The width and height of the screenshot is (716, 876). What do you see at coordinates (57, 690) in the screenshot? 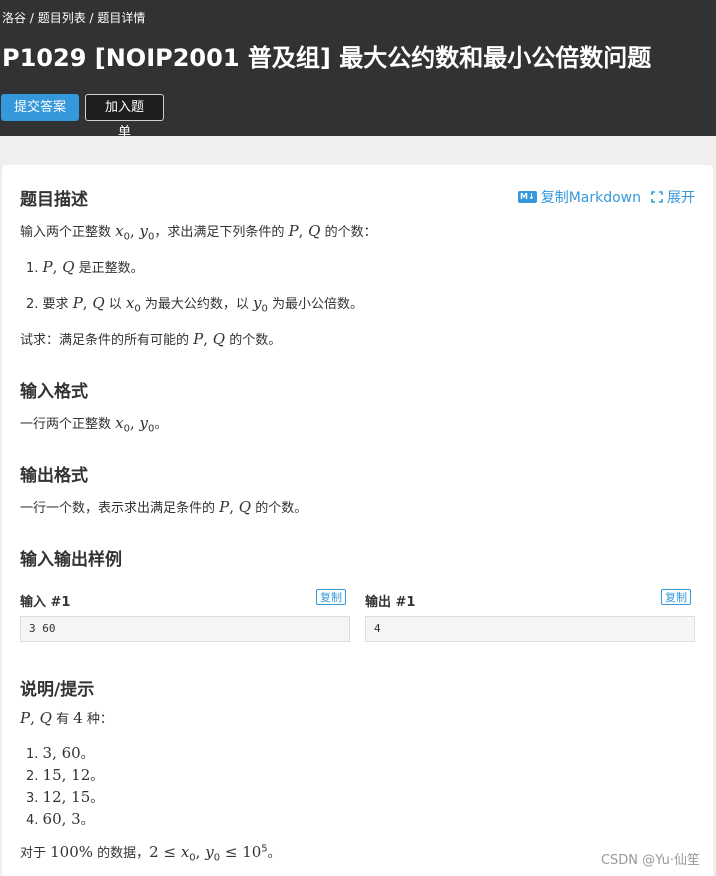
I see `section-title-hint: 说明/提示` at bounding box center [57, 690].